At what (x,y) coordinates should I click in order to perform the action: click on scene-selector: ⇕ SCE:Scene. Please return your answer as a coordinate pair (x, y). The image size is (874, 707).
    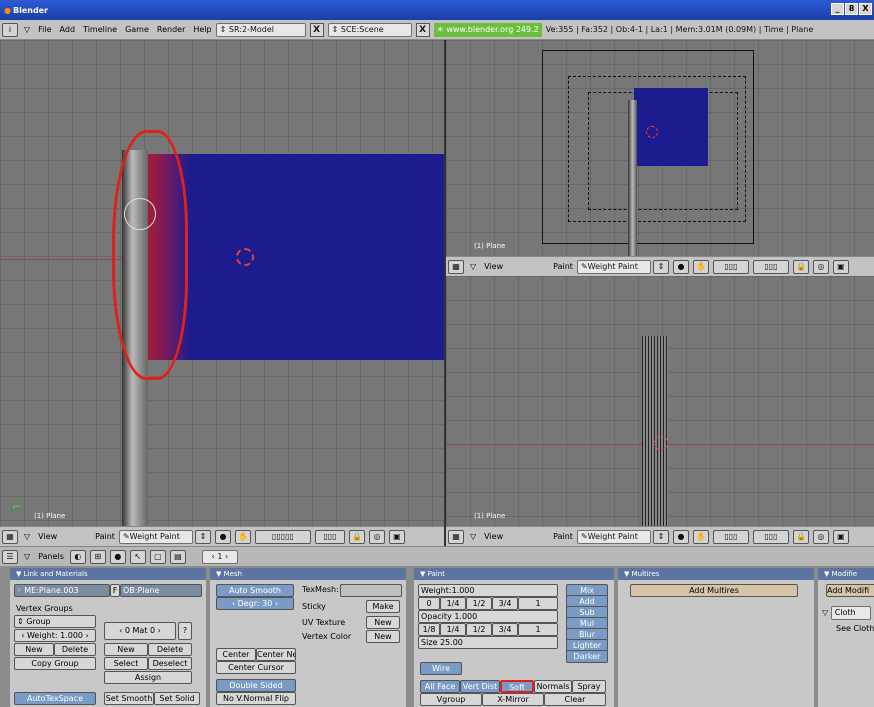
    Looking at the image, I should click on (369, 29).